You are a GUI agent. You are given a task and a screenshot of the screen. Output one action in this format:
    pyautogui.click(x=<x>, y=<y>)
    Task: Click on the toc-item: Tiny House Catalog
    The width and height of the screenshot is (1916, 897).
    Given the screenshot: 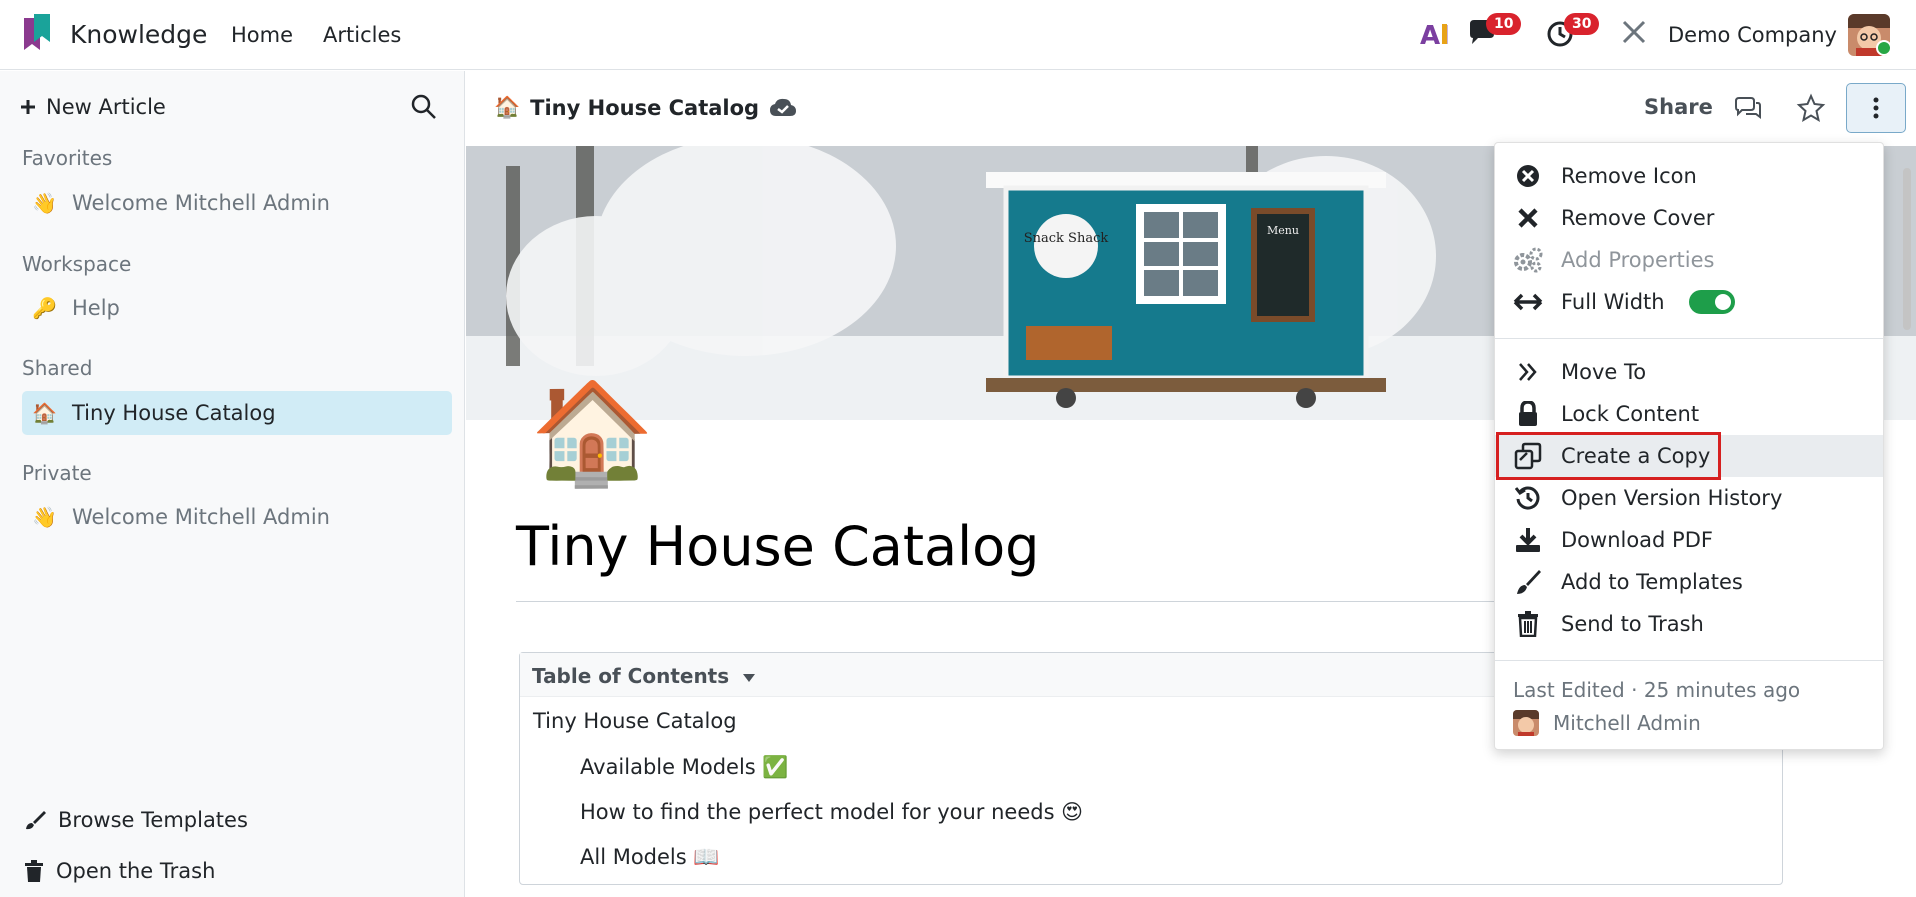 What is the action you would take?
    pyautogui.click(x=635, y=721)
    